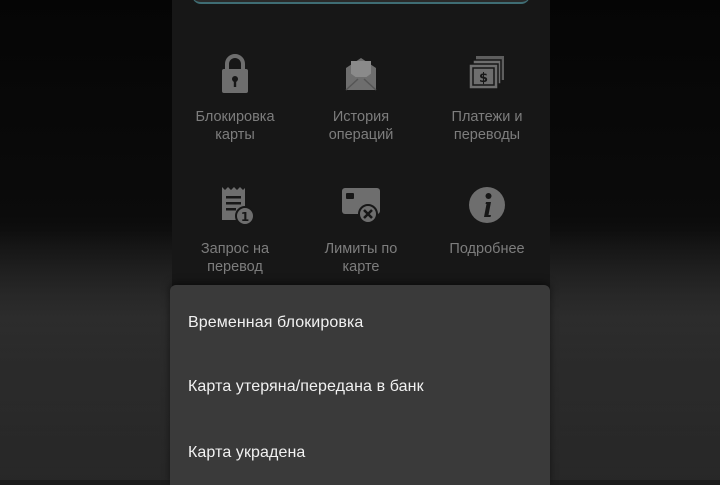 The height and width of the screenshot is (485, 720). Describe the element at coordinates (361, 126) in the screenshot. I see `action-label: История операций` at that location.